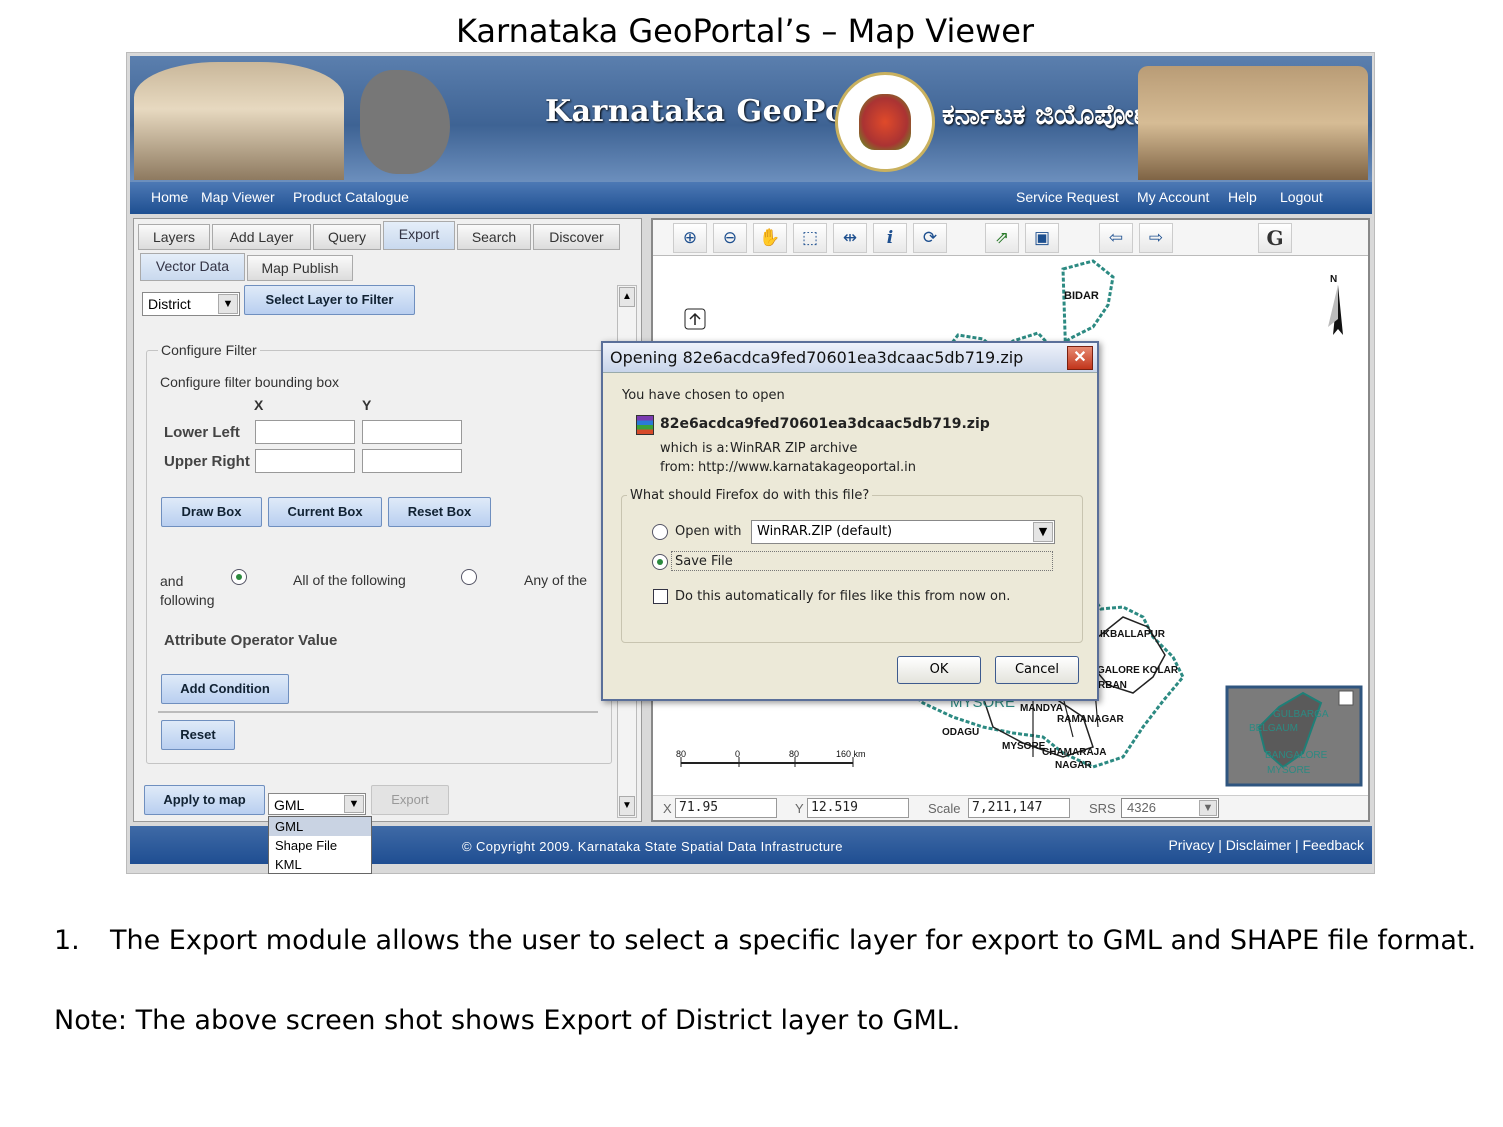 The height and width of the screenshot is (1127, 1503). Describe the element at coordinates (238, 197) in the screenshot. I see `nav-map-viewer: Map Viewer` at that location.